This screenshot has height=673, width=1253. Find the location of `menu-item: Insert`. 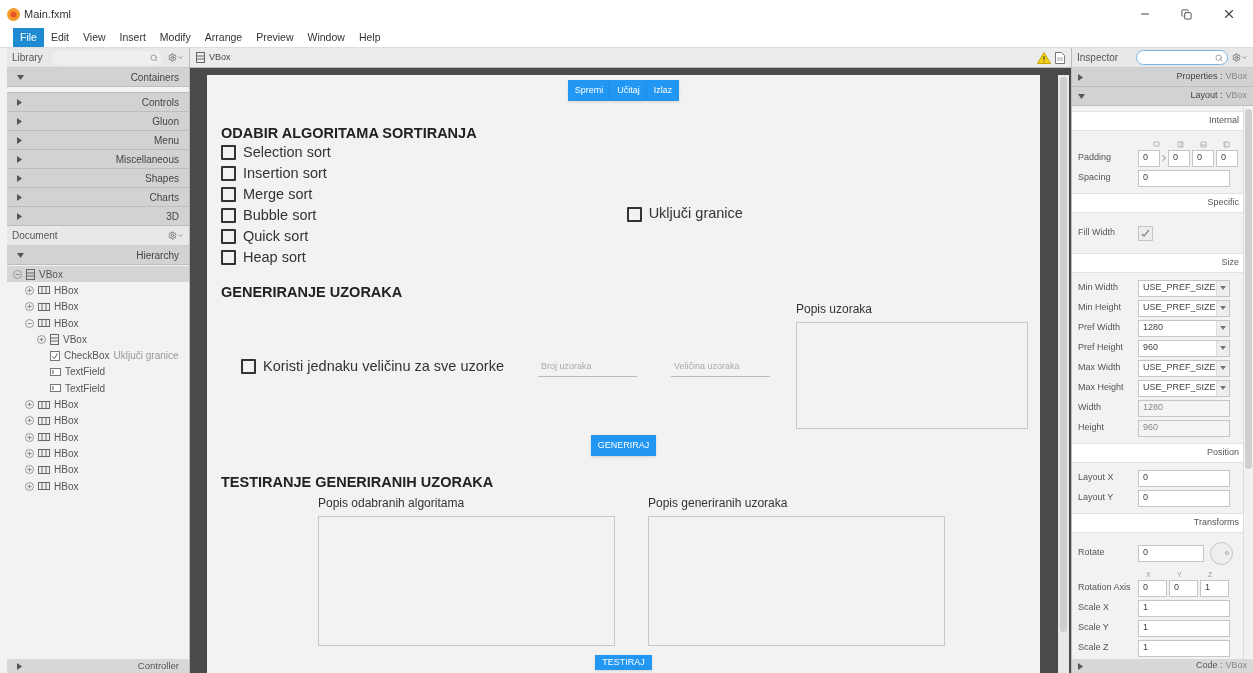

menu-item: Insert is located at coordinates (132, 37).